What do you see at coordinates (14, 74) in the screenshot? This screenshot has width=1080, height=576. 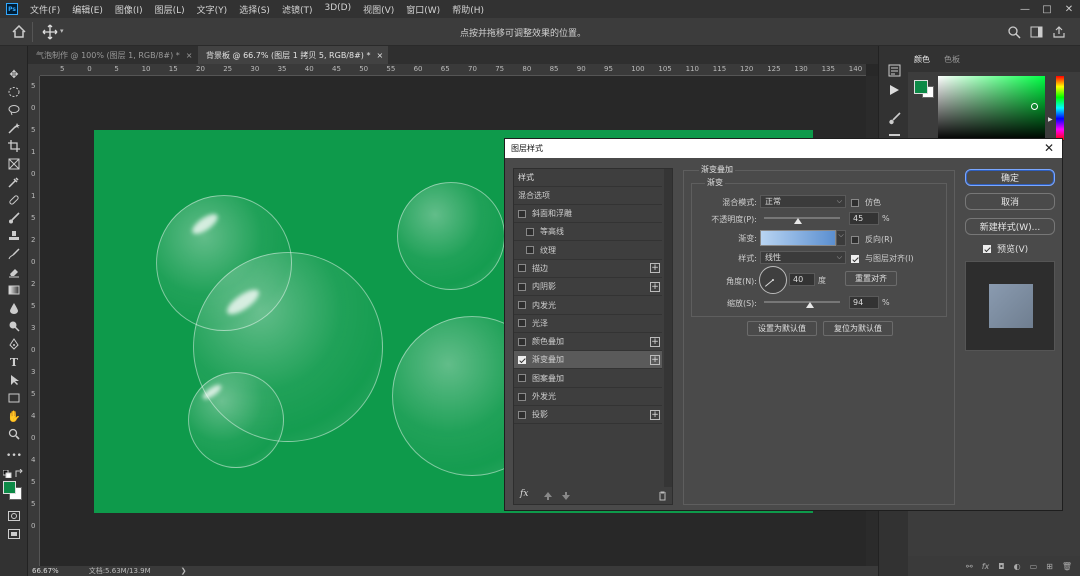 I see `move-icon: ✥` at bounding box center [14, 74].